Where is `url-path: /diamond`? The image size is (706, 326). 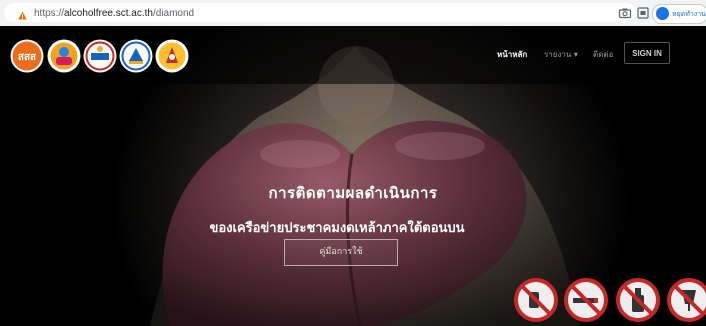
url-path: /diamond is located at coordinates (173, 13).